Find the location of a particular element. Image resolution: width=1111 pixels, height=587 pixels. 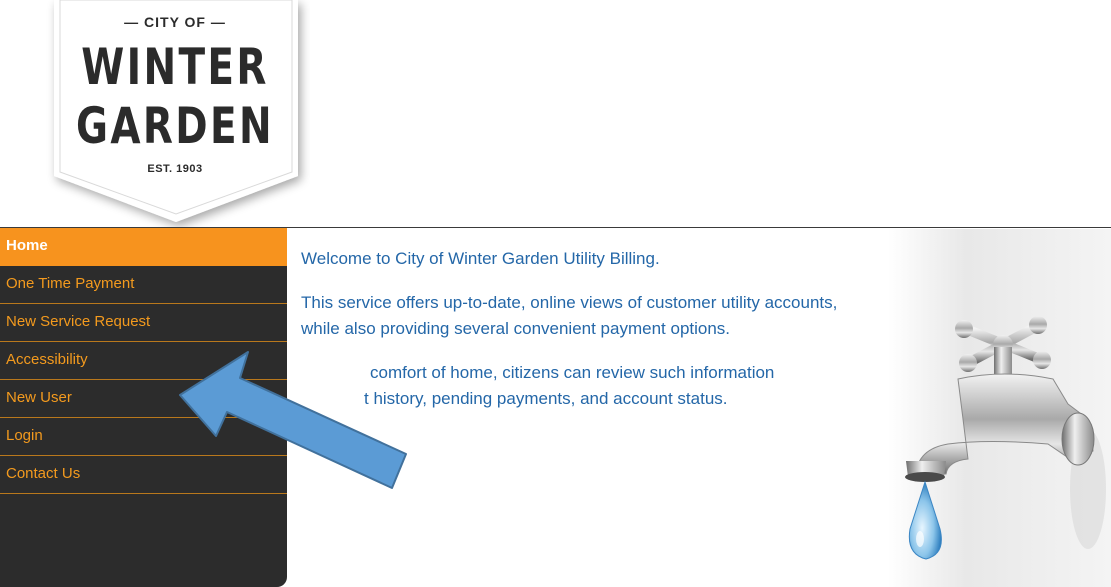

faucet-image-panel is located at coordinates (999, 408).